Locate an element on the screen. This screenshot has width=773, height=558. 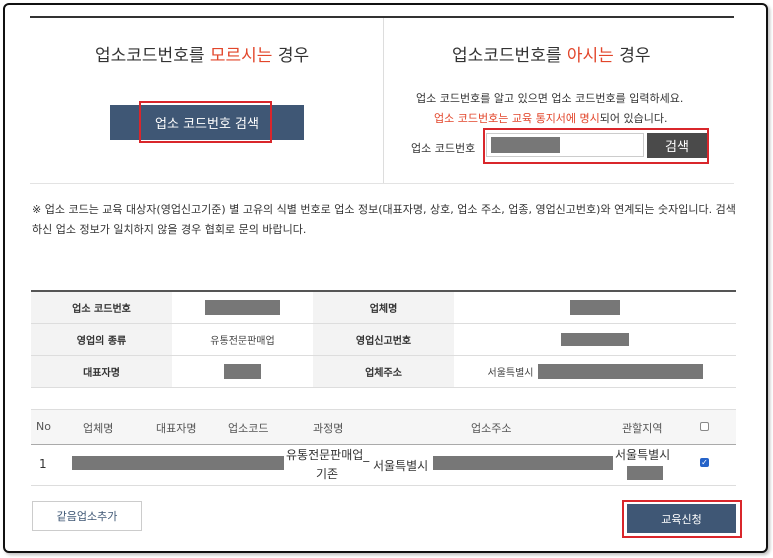
right-title-pre: 업소코드번호를 is located at coordinates (509, 56).